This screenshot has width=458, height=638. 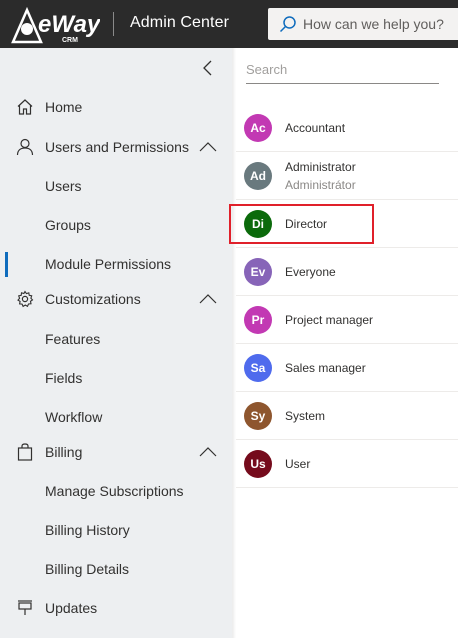 What do you see at coordinates (258, 416) in the screenshot?
I see `avatar: Sy` at bounding box center [258, 416].